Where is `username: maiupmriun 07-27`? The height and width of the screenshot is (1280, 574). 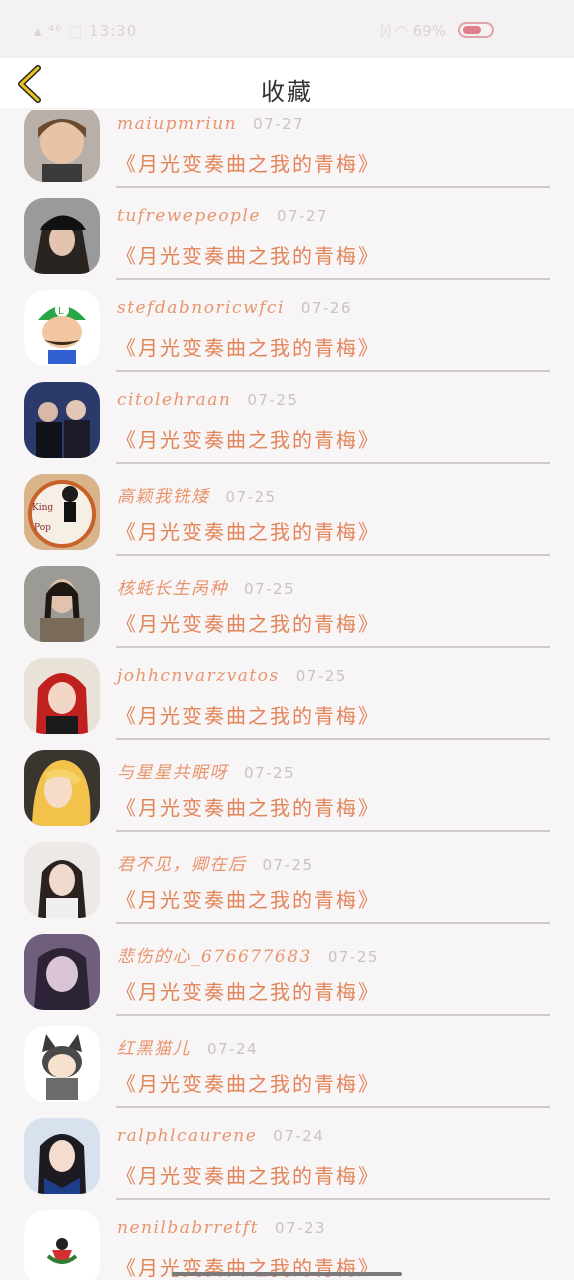 username: maiupmriun 07-27 is located at coordinates (210, 124).